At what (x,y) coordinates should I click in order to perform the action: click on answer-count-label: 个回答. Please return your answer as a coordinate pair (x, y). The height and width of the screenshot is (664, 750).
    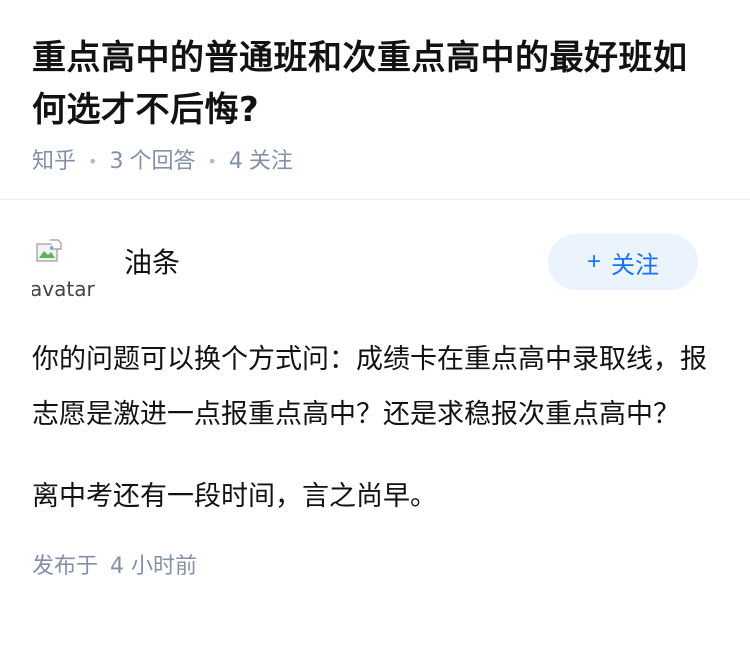
    Looking at the image, I should click on (162, 161).